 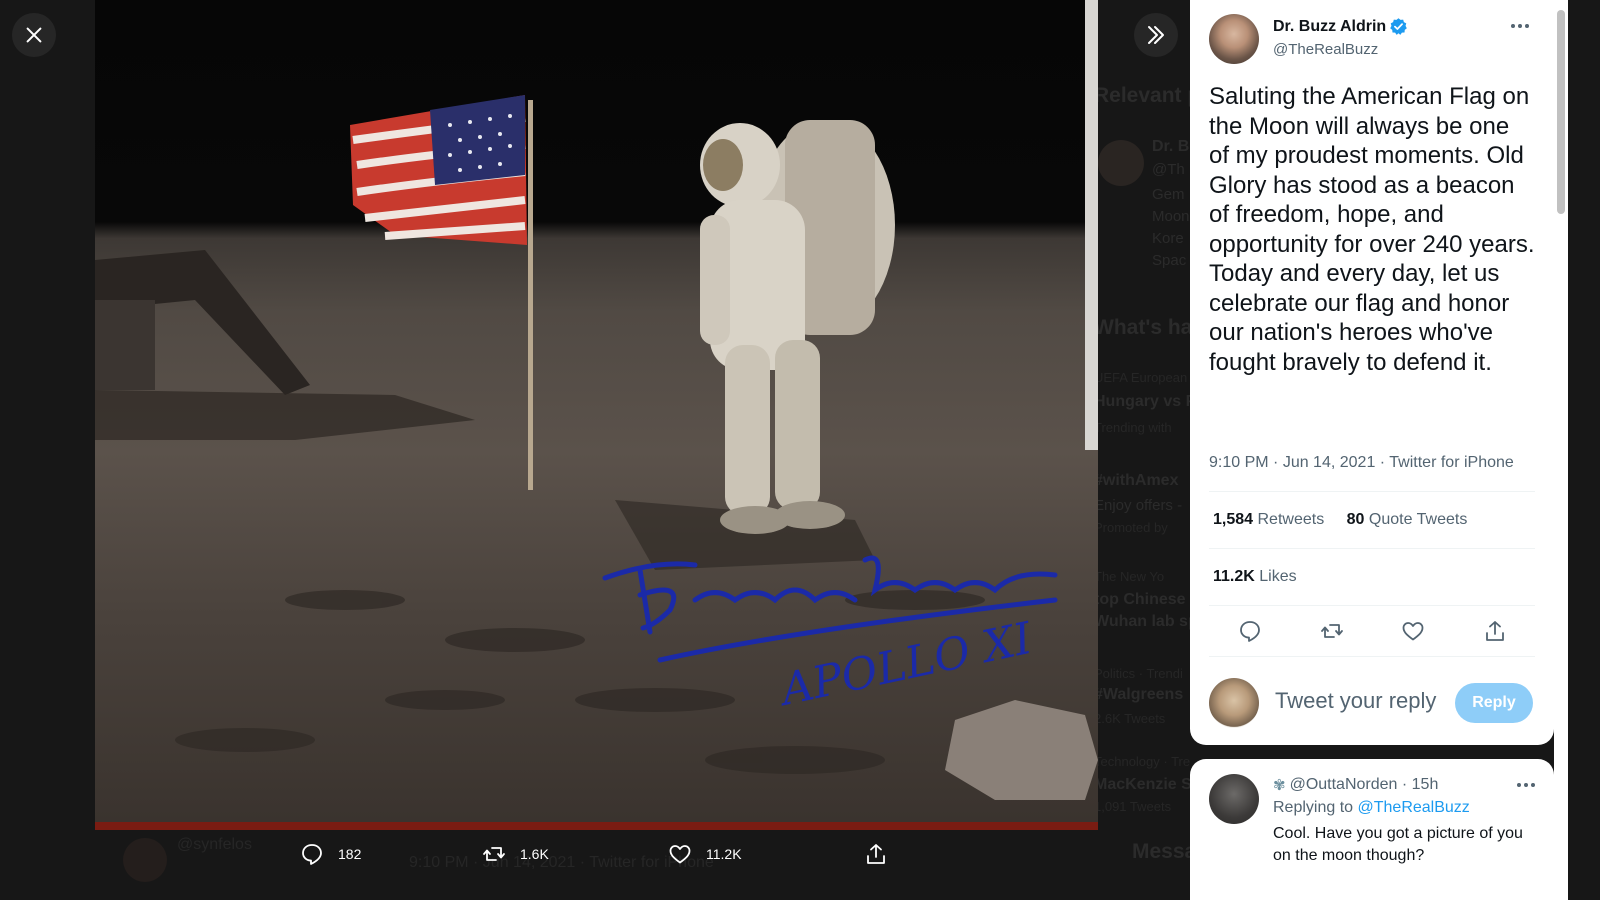 I want to click on quote-tweets-stat: 80 Quote Tweets, so click(x=1407, y=519).